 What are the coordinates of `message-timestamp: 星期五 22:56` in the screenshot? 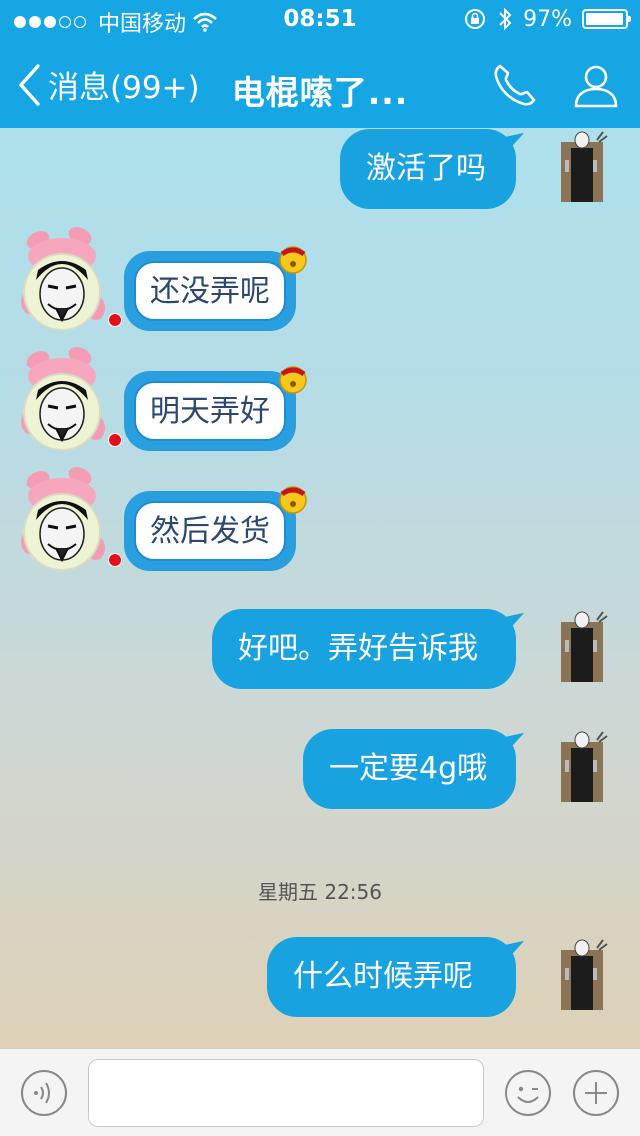 It's located at (320, 892).